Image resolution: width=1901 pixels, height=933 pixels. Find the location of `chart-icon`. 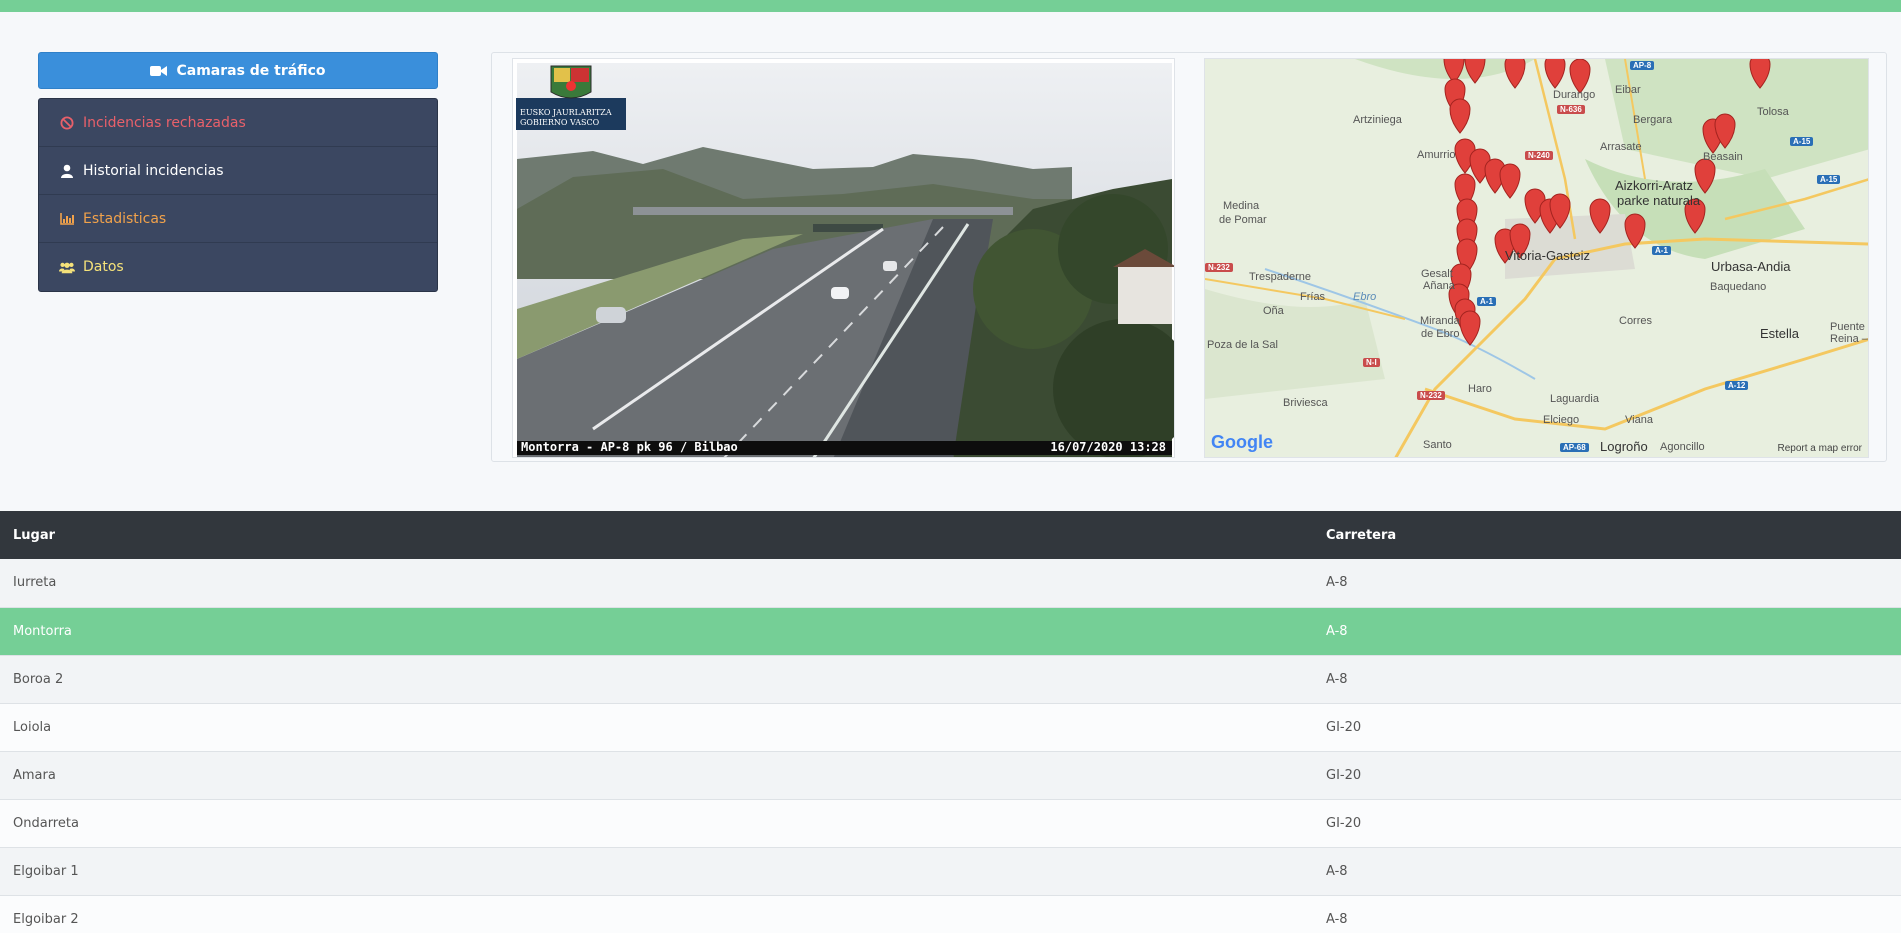

chart-icon is located at coordinates (67, 219).